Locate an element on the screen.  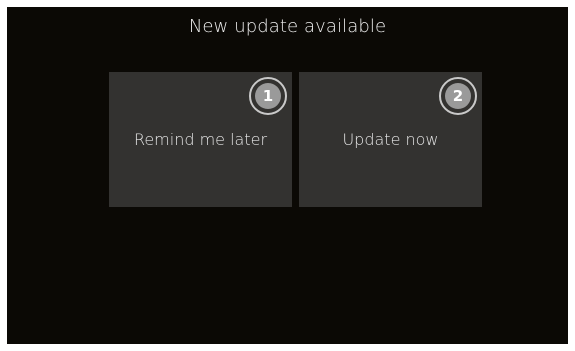
remind-me-later-label: Remind me later is located at coordinates (200, 139).